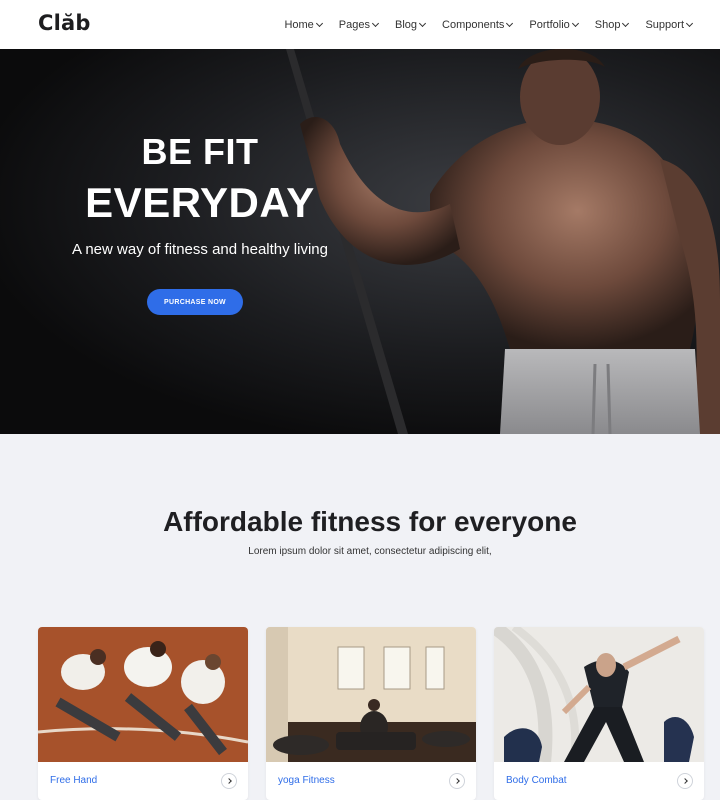  Describe the element at coordinates (370, 521) in the screenshot. I see `section-title: Affordable fitness for everyone` at that location.